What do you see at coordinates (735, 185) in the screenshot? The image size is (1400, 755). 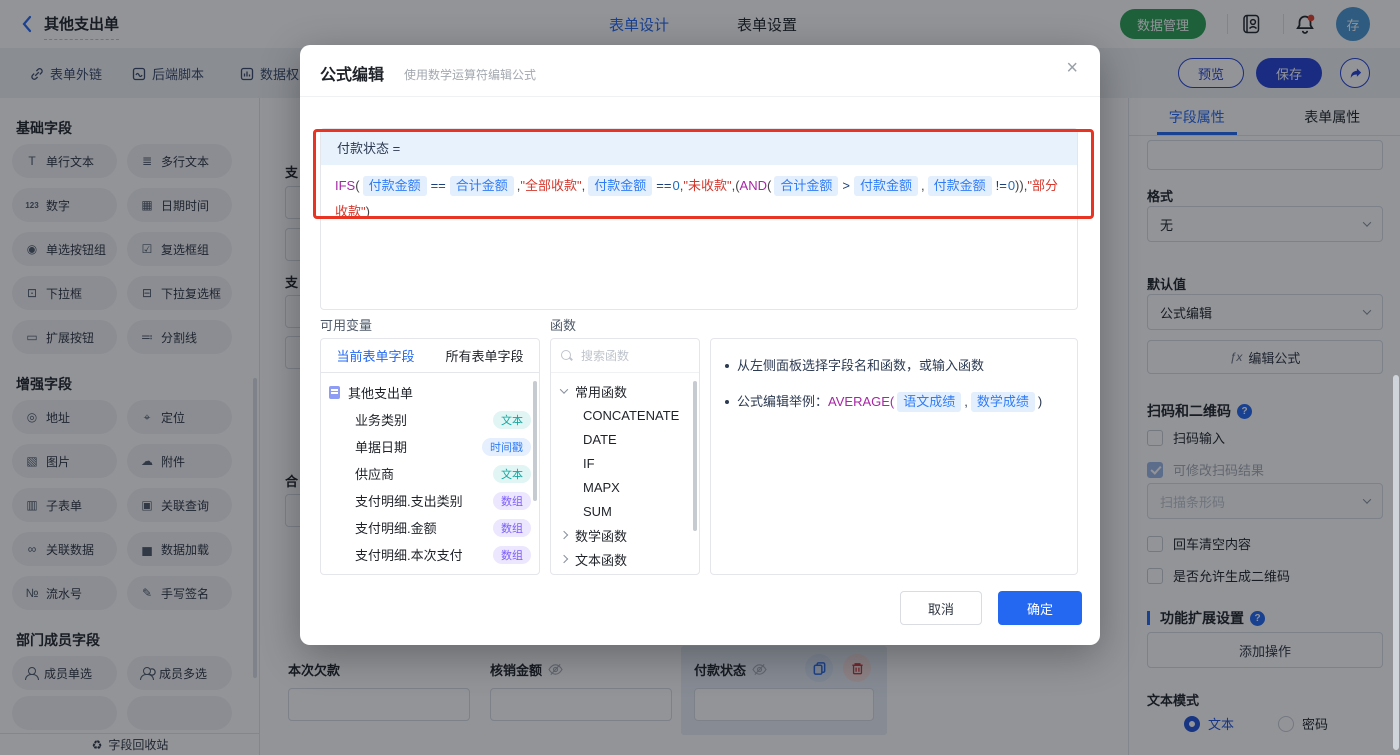 I see `formula-token: ,(` at bounding box center [735, 185].